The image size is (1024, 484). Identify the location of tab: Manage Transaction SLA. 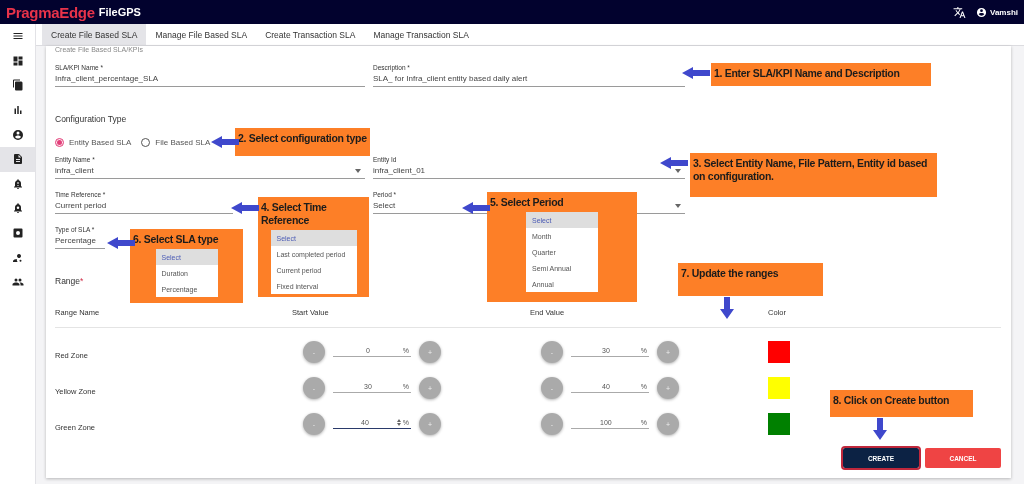
(421, 34).